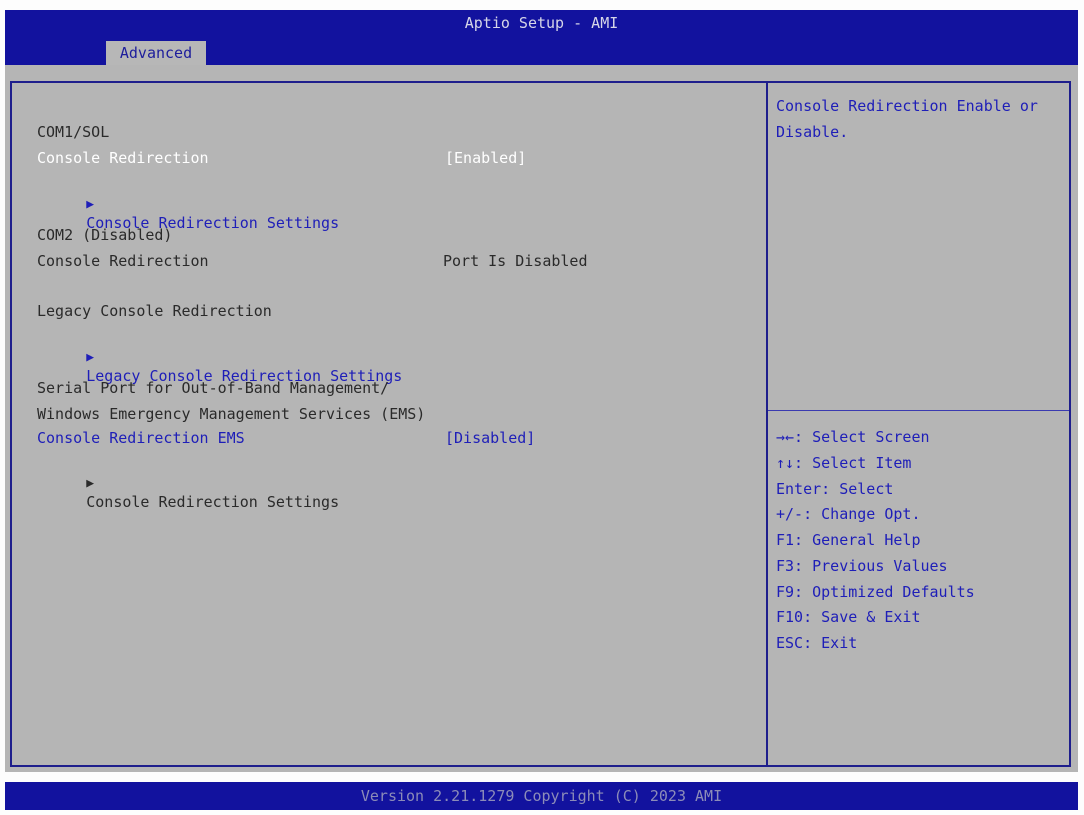 This screenshot has width=1084, height=815. Describe the element at coordinates (848, 617) in the screenshot. I see `help-key-f10: F10: Save & Exit` at that location.